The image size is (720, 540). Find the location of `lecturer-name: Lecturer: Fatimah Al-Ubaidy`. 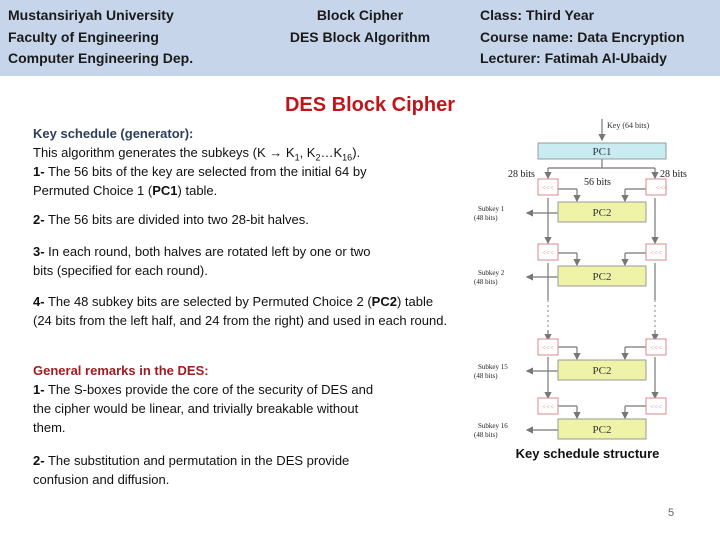

lecturer-name: Lecturer: Fatimah Al-Ubaidy is located at coordinates (573, 58).